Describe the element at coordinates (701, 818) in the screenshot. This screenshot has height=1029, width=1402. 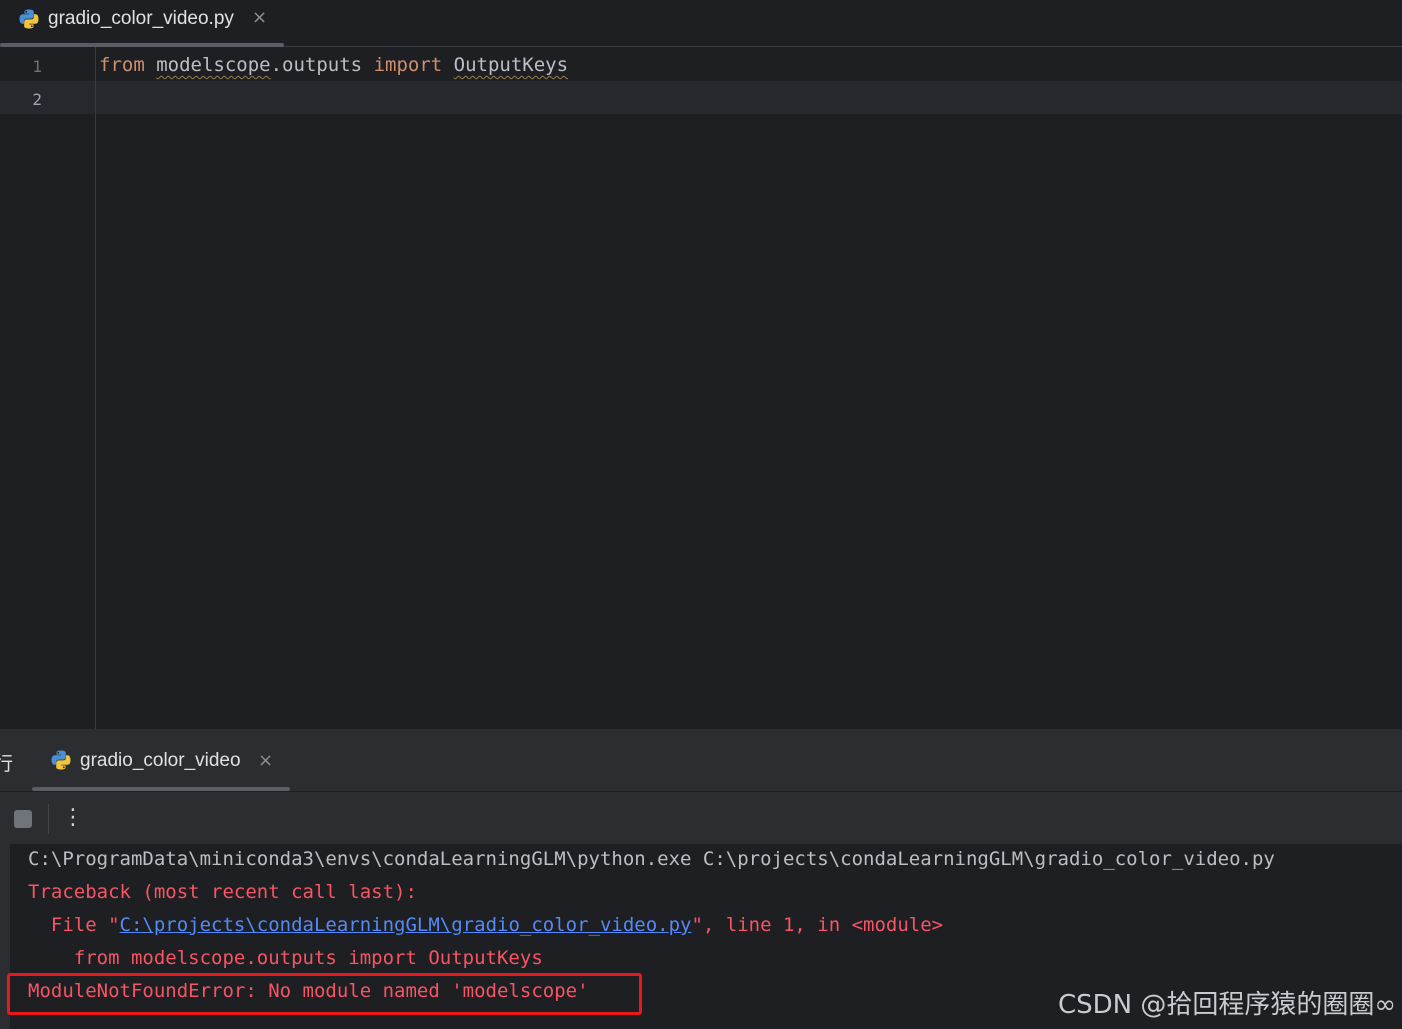
I see `run-toolbar: ⋮` at that location.